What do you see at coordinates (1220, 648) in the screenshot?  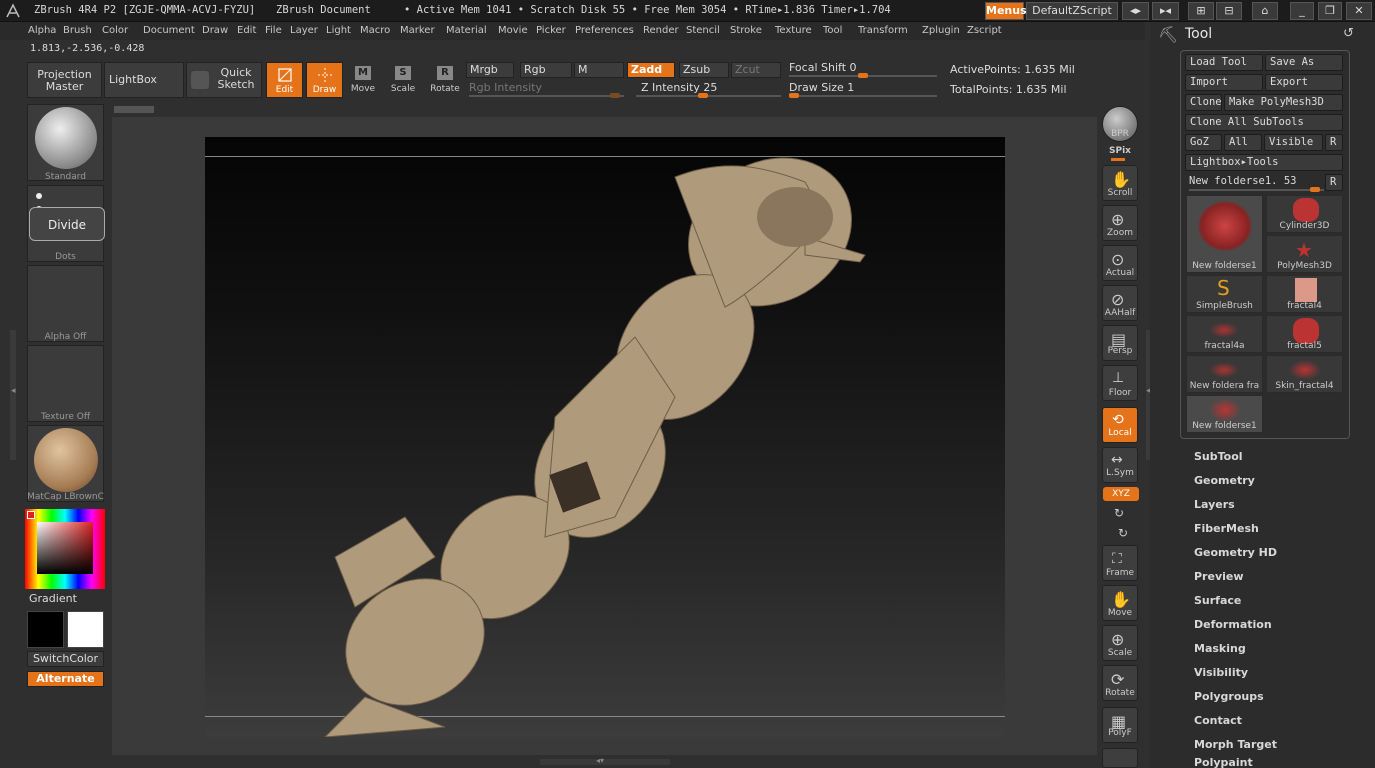 I see `subpalette-masking: Masking` at bounding box center [1220, 648].